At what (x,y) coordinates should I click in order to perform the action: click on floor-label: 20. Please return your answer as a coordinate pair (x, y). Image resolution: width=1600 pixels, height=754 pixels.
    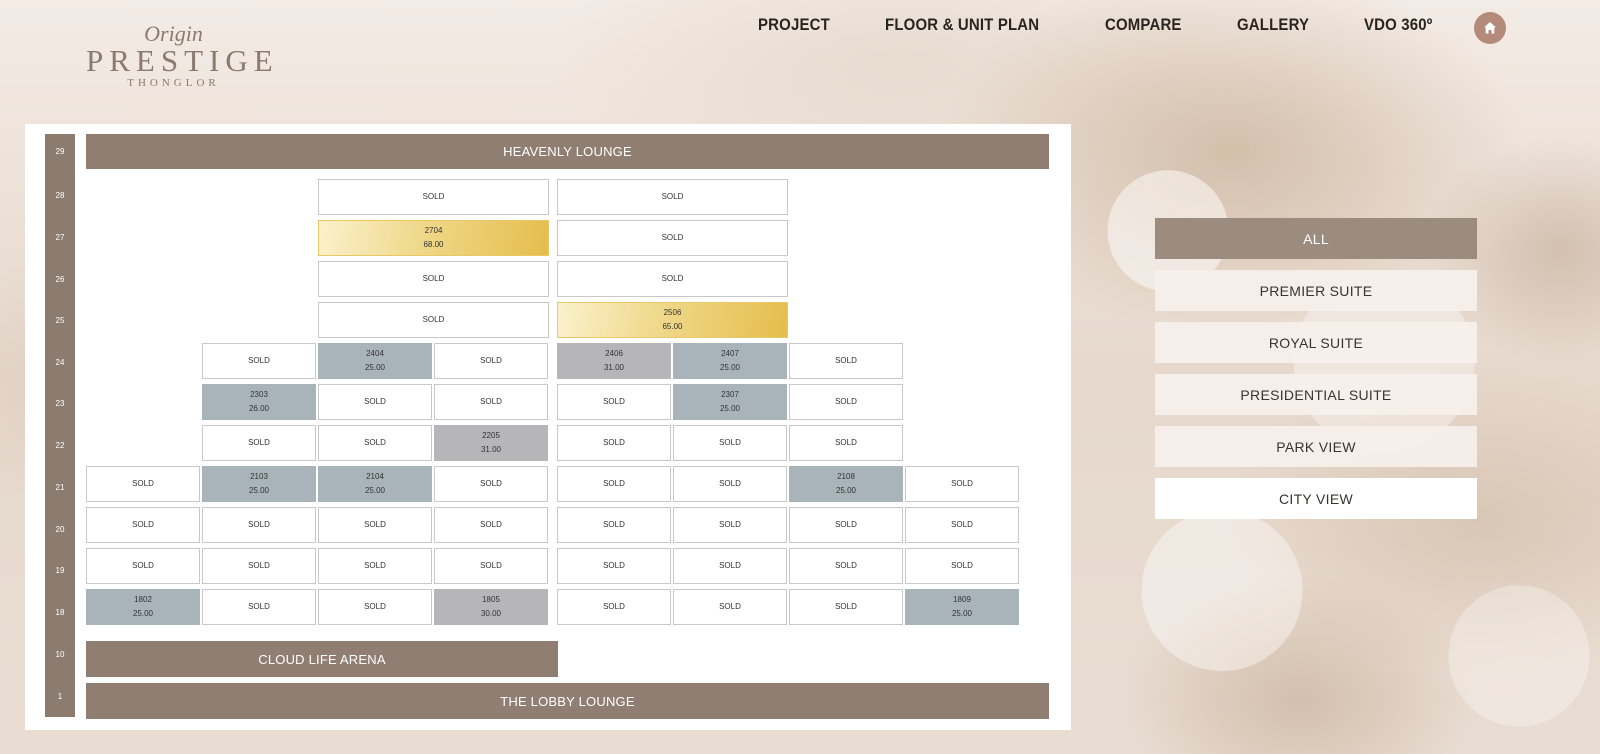
    Looking at the image, I should click on (60, 529).